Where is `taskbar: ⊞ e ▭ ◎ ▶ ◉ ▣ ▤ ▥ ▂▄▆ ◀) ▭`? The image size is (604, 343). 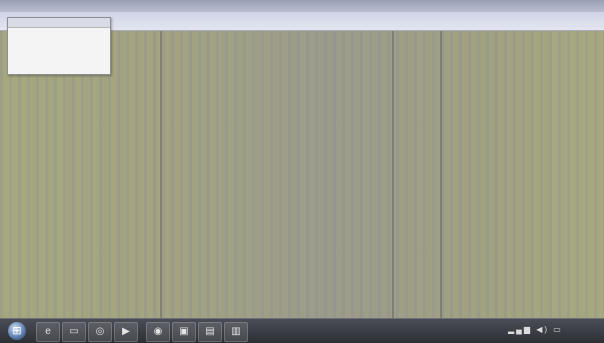
taskbar: ⊞ e ▭ ◎ ▶ ◉ ▣ ▤ ▥ ▂▄▆ ◀) ▭ is located at coordinates (302, 330).